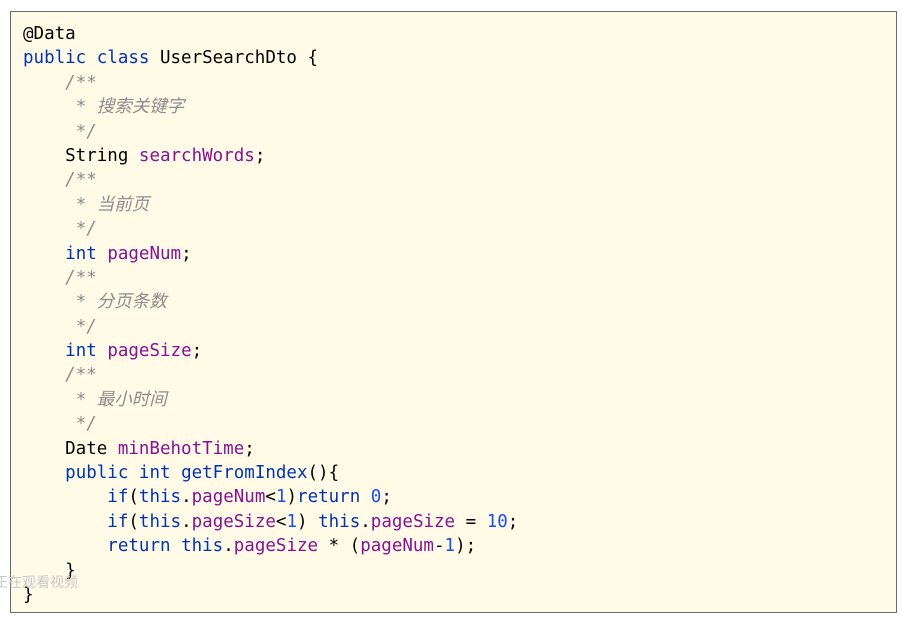 The width and height of the screenshot is (912, 627). What do you see at coordinates (234, 58) in the screenshot?
I see `code-token-plain: UserSearchDto {` at bounding box center [234, 58].